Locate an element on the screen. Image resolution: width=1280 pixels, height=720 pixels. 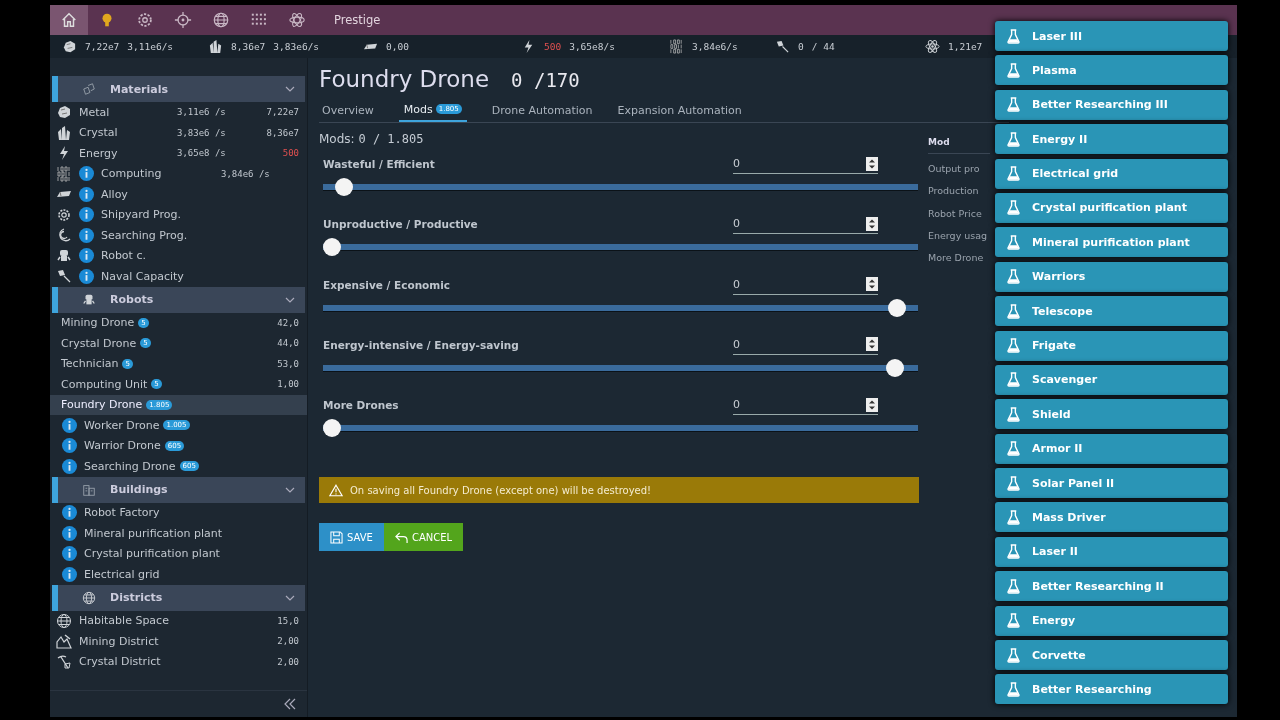
slider-label: Unproductive / Productive is located at coordinates (400, 224).